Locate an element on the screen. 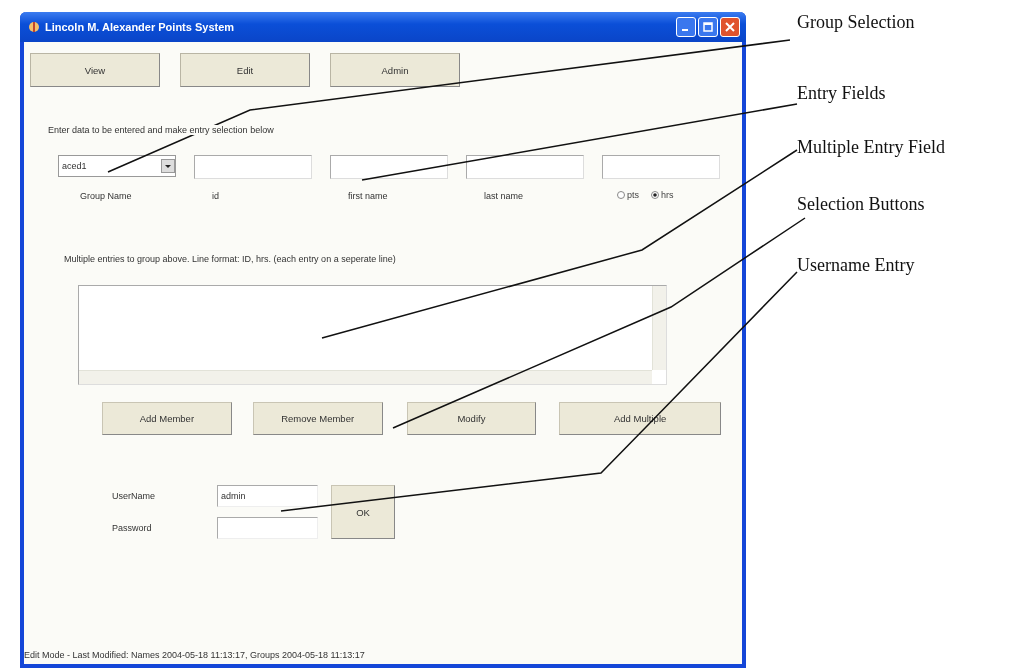  annotation-label: Username Entry is located at coordinates (856, 265).